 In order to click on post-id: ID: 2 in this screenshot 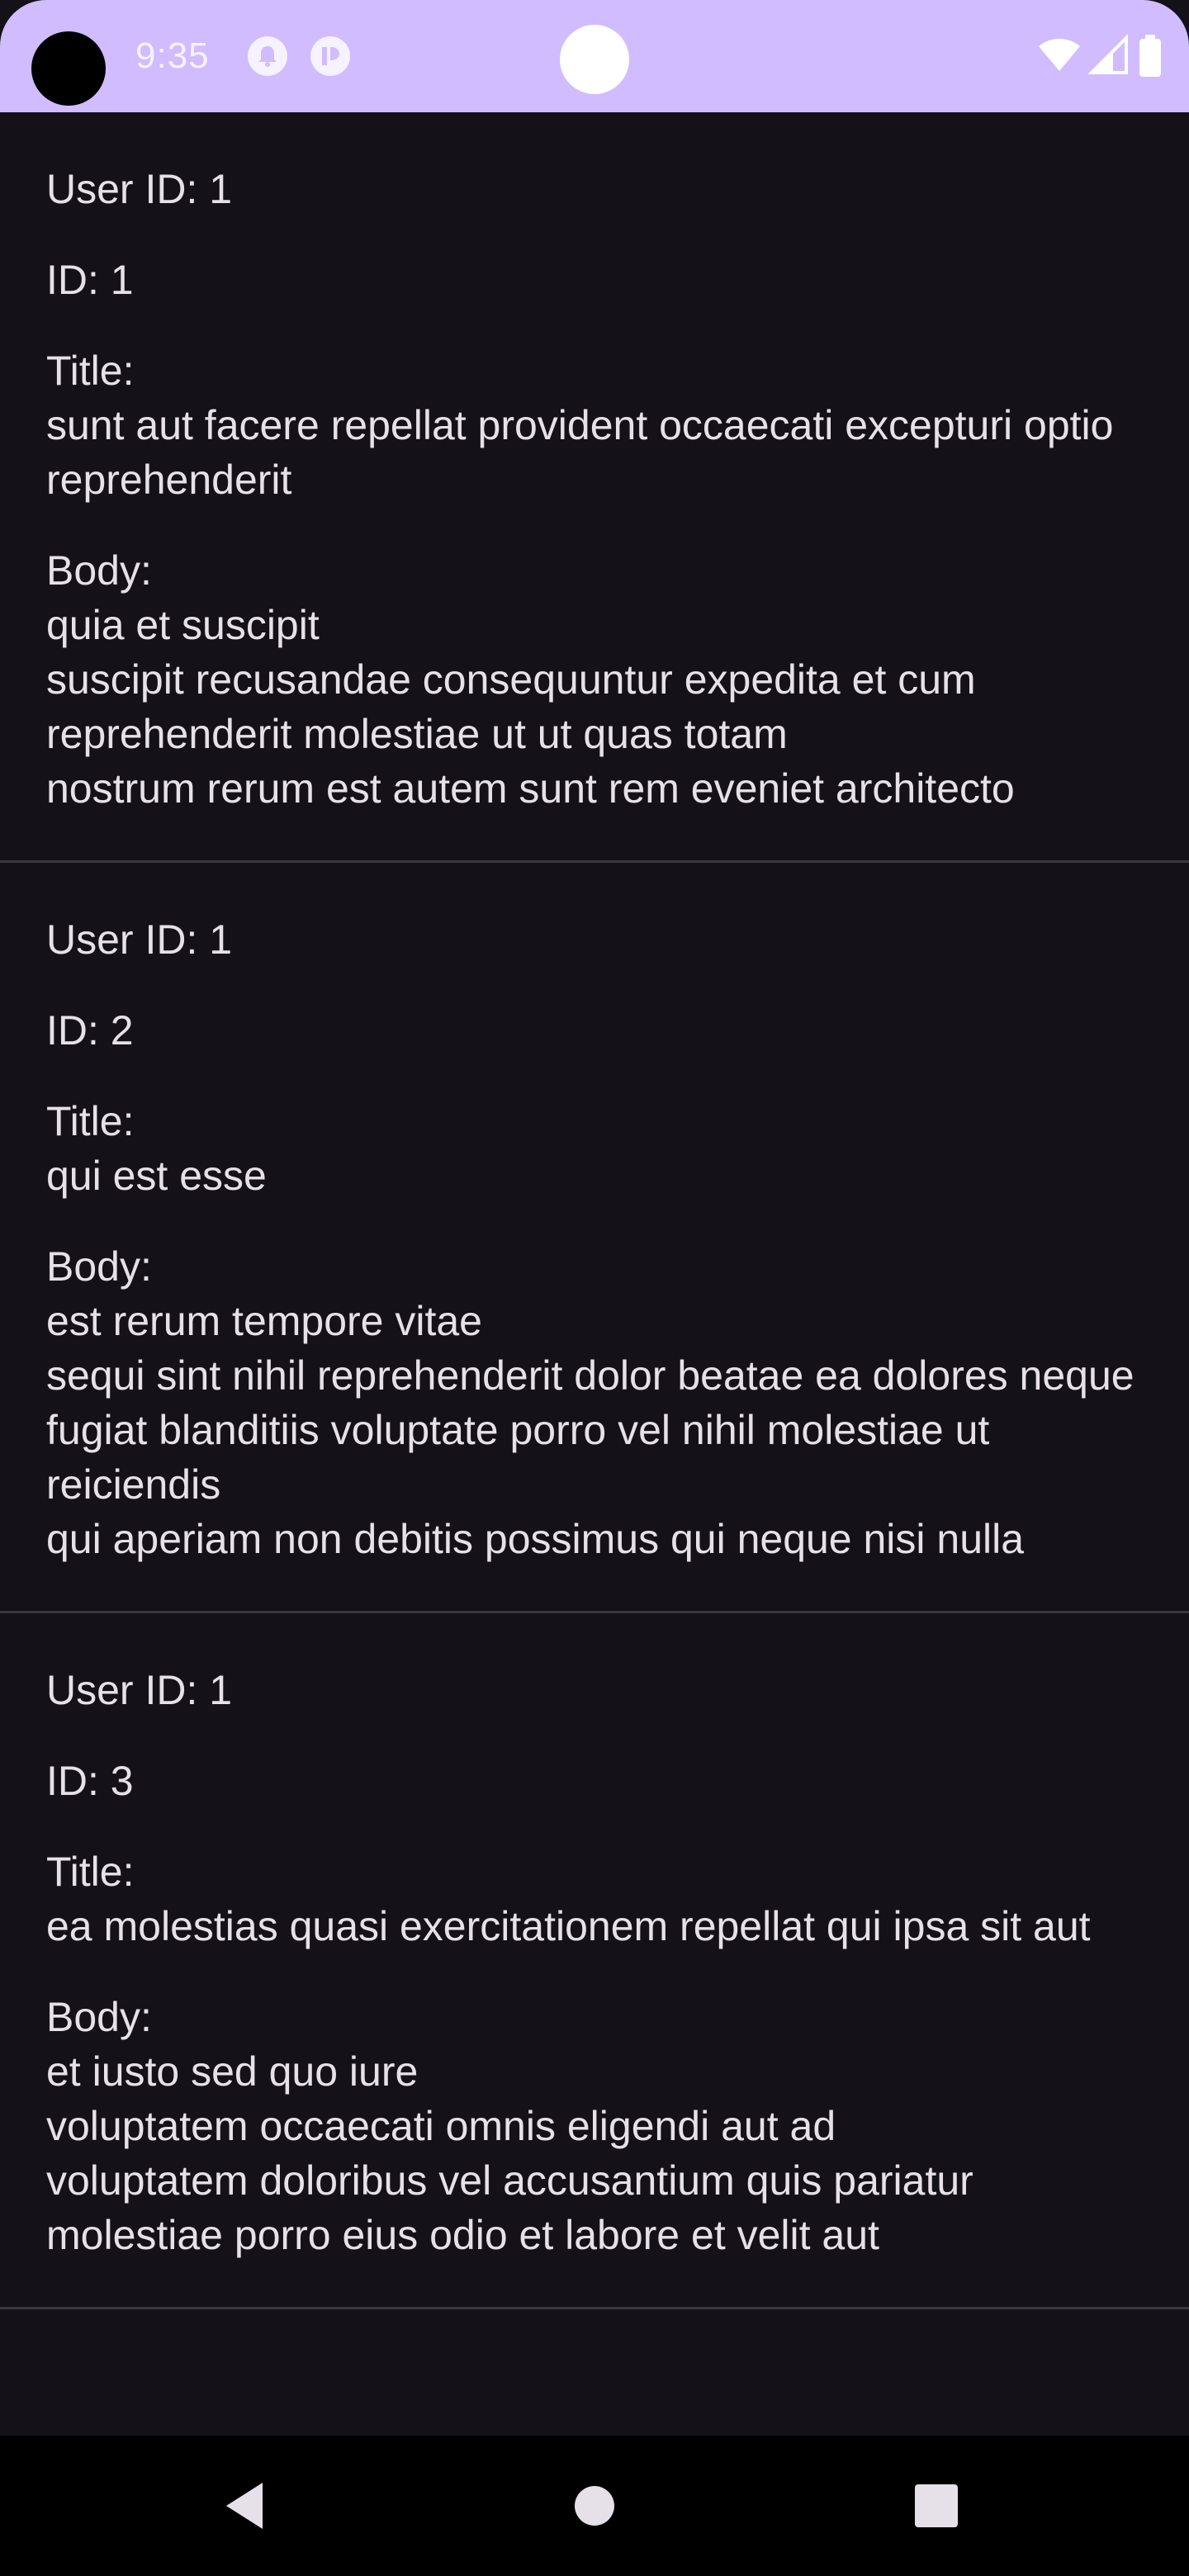, I will do `click(90, 1030)`.